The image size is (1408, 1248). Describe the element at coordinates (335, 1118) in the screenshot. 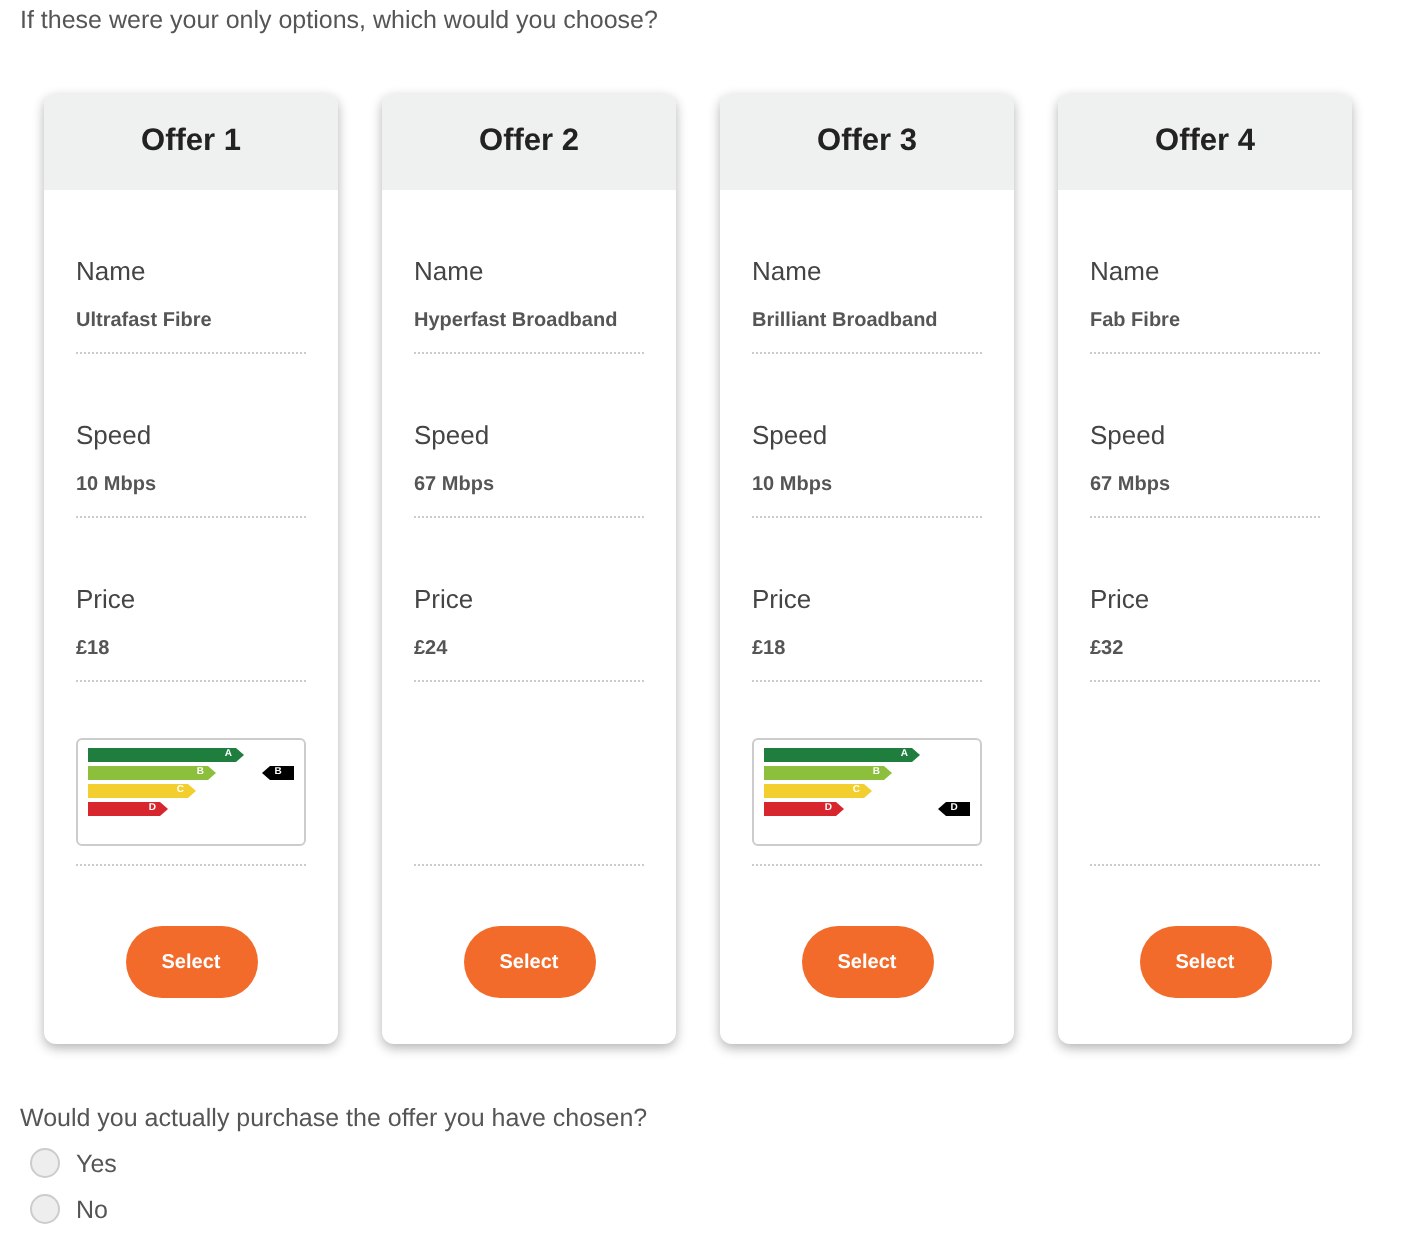

I see `question-text: Would you actually purchase the offer you have chosen?` at that location.